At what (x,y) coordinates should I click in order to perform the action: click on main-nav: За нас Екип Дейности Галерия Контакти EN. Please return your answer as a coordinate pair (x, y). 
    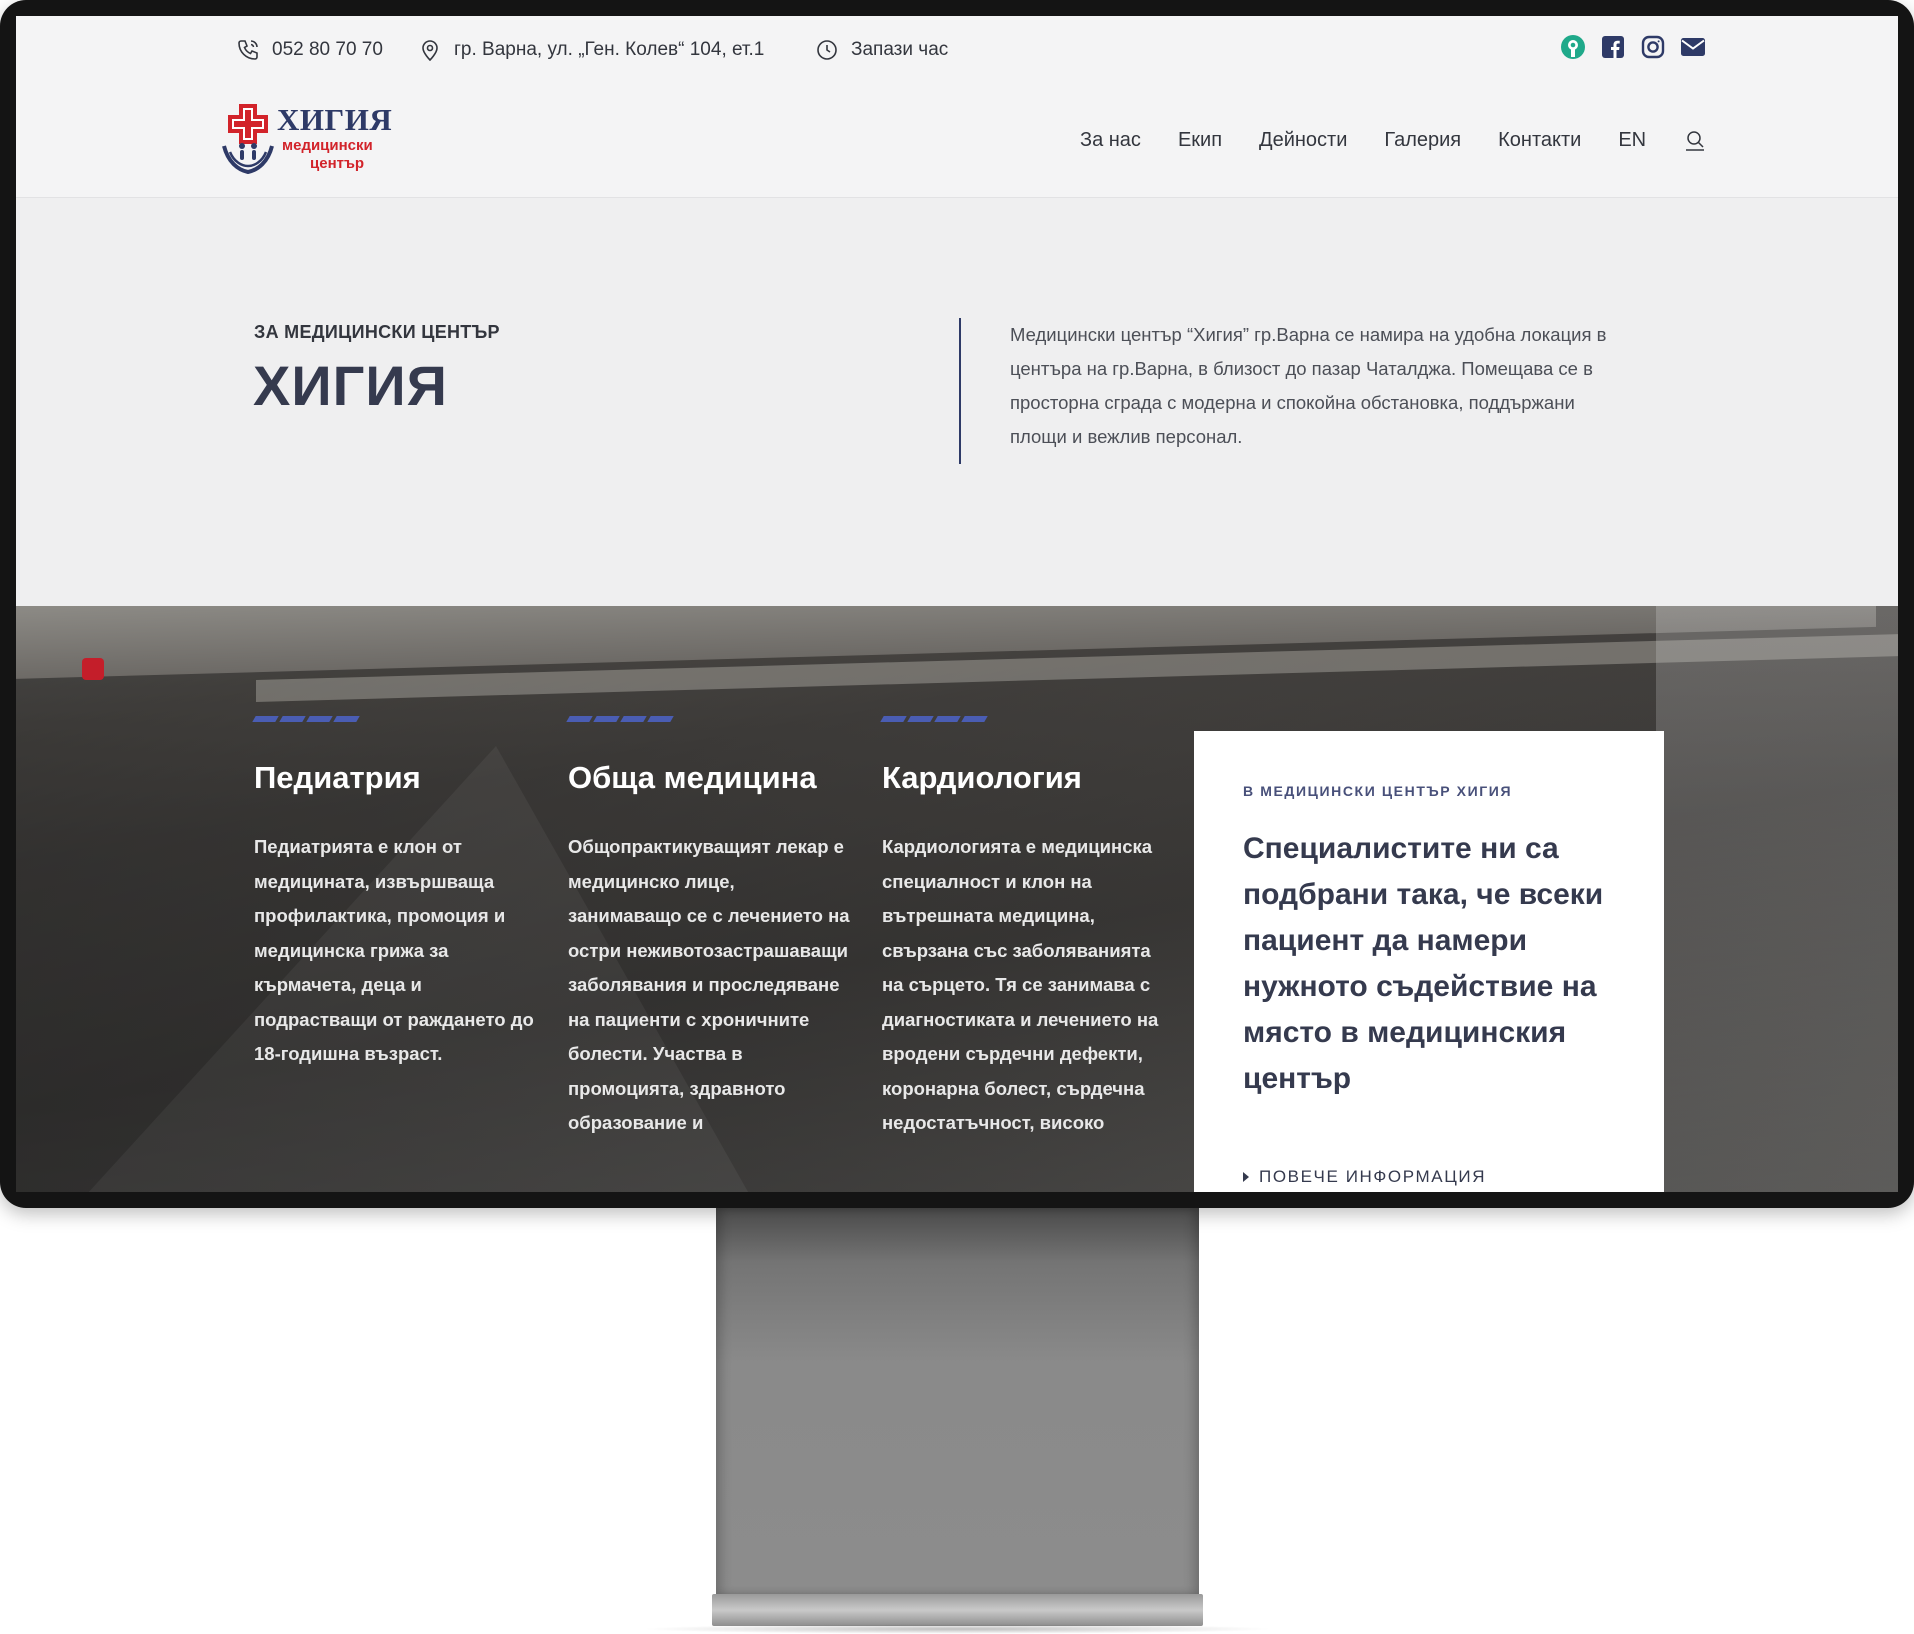
    Looking at the image, I should click on (1393, 140).